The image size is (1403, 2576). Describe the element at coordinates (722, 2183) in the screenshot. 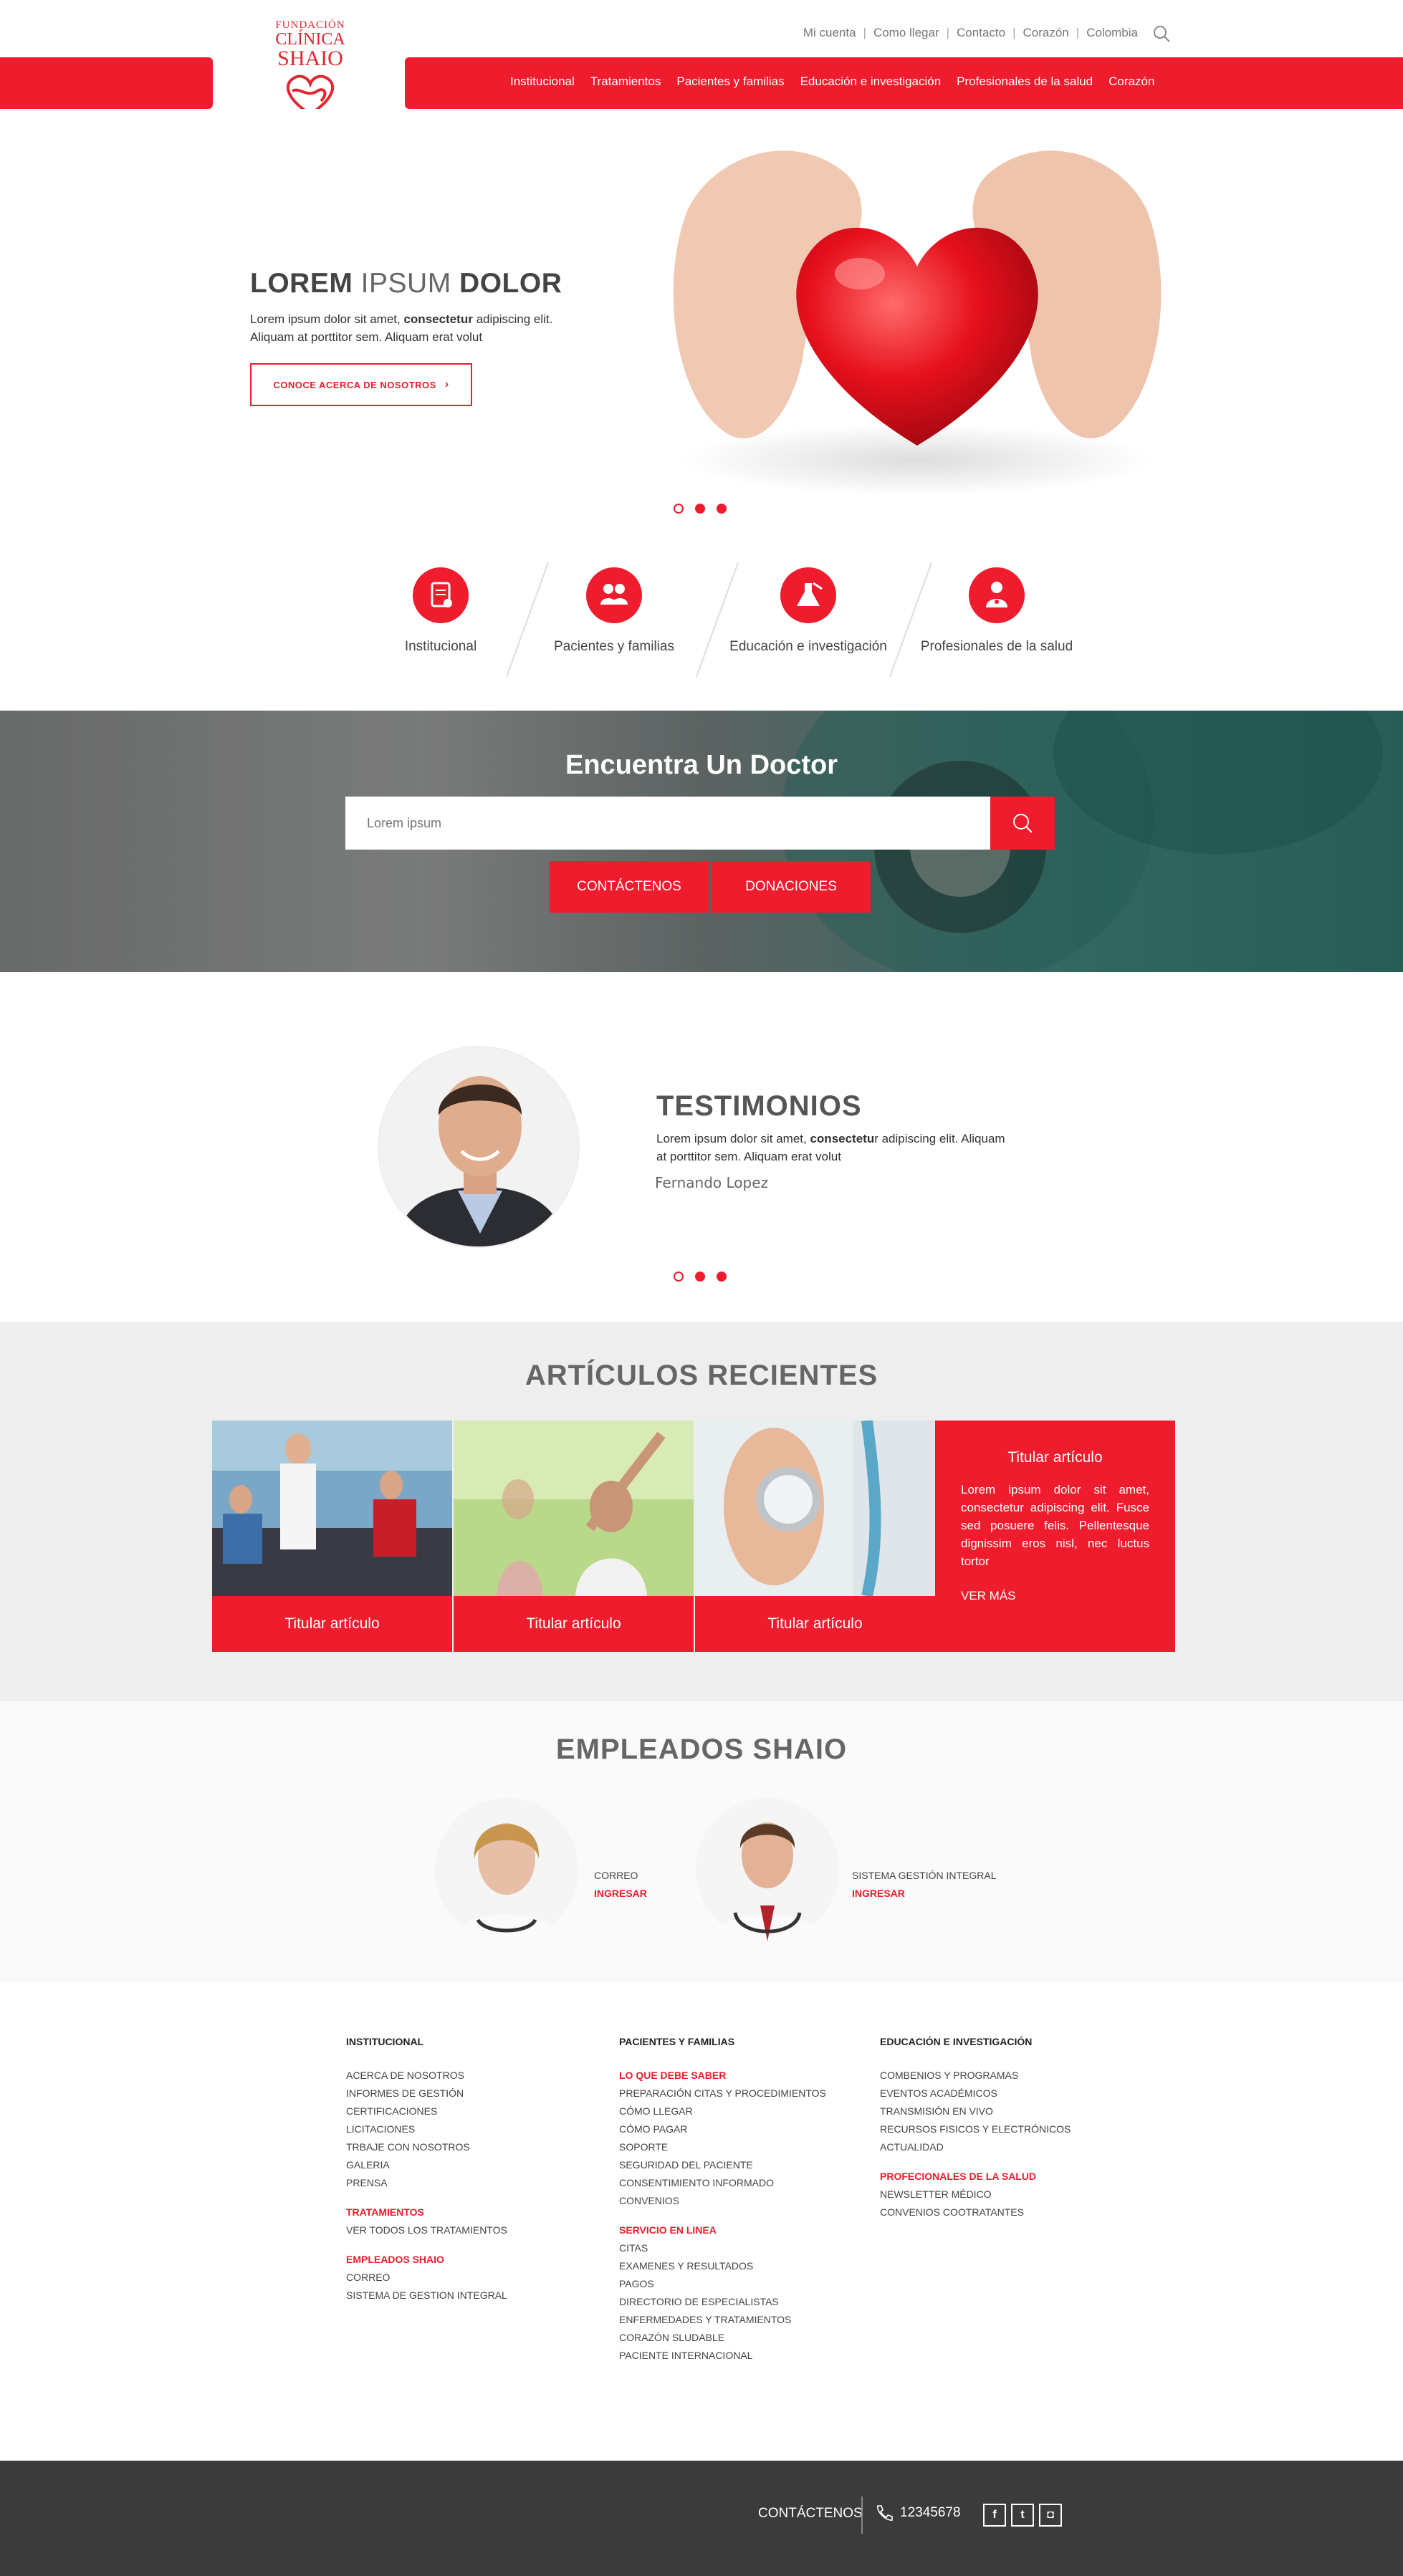

I see `footer-link: CONSENTIMIENTO INFORMADO` at that location.